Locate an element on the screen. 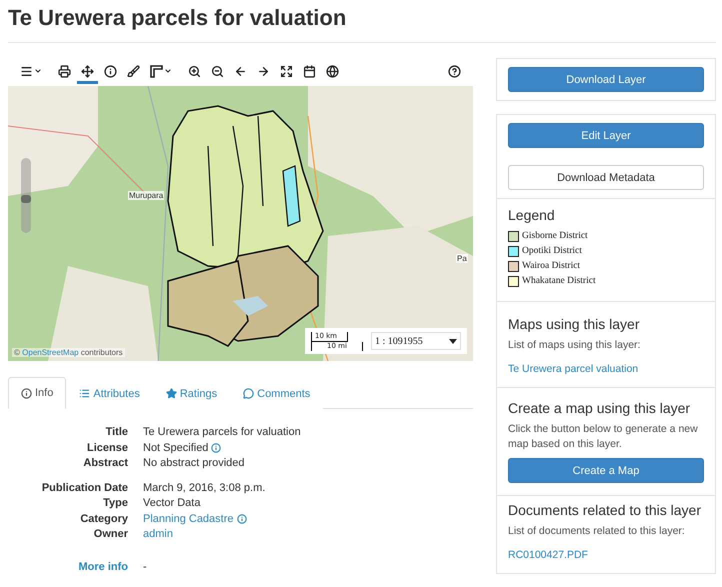 This screenshot has width=722, height=587. ruler-icon is located at coordinates (156, 71).